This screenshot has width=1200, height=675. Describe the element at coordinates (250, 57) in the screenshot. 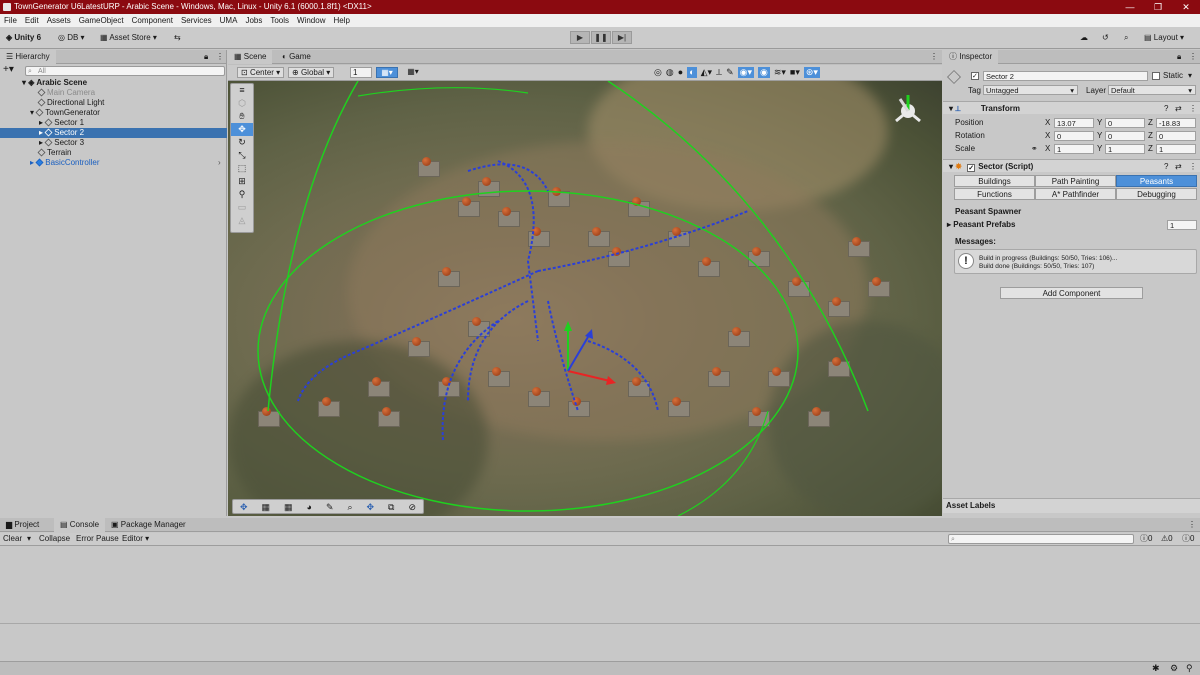

I see `tab-scene: ▦ Scene` at that location.